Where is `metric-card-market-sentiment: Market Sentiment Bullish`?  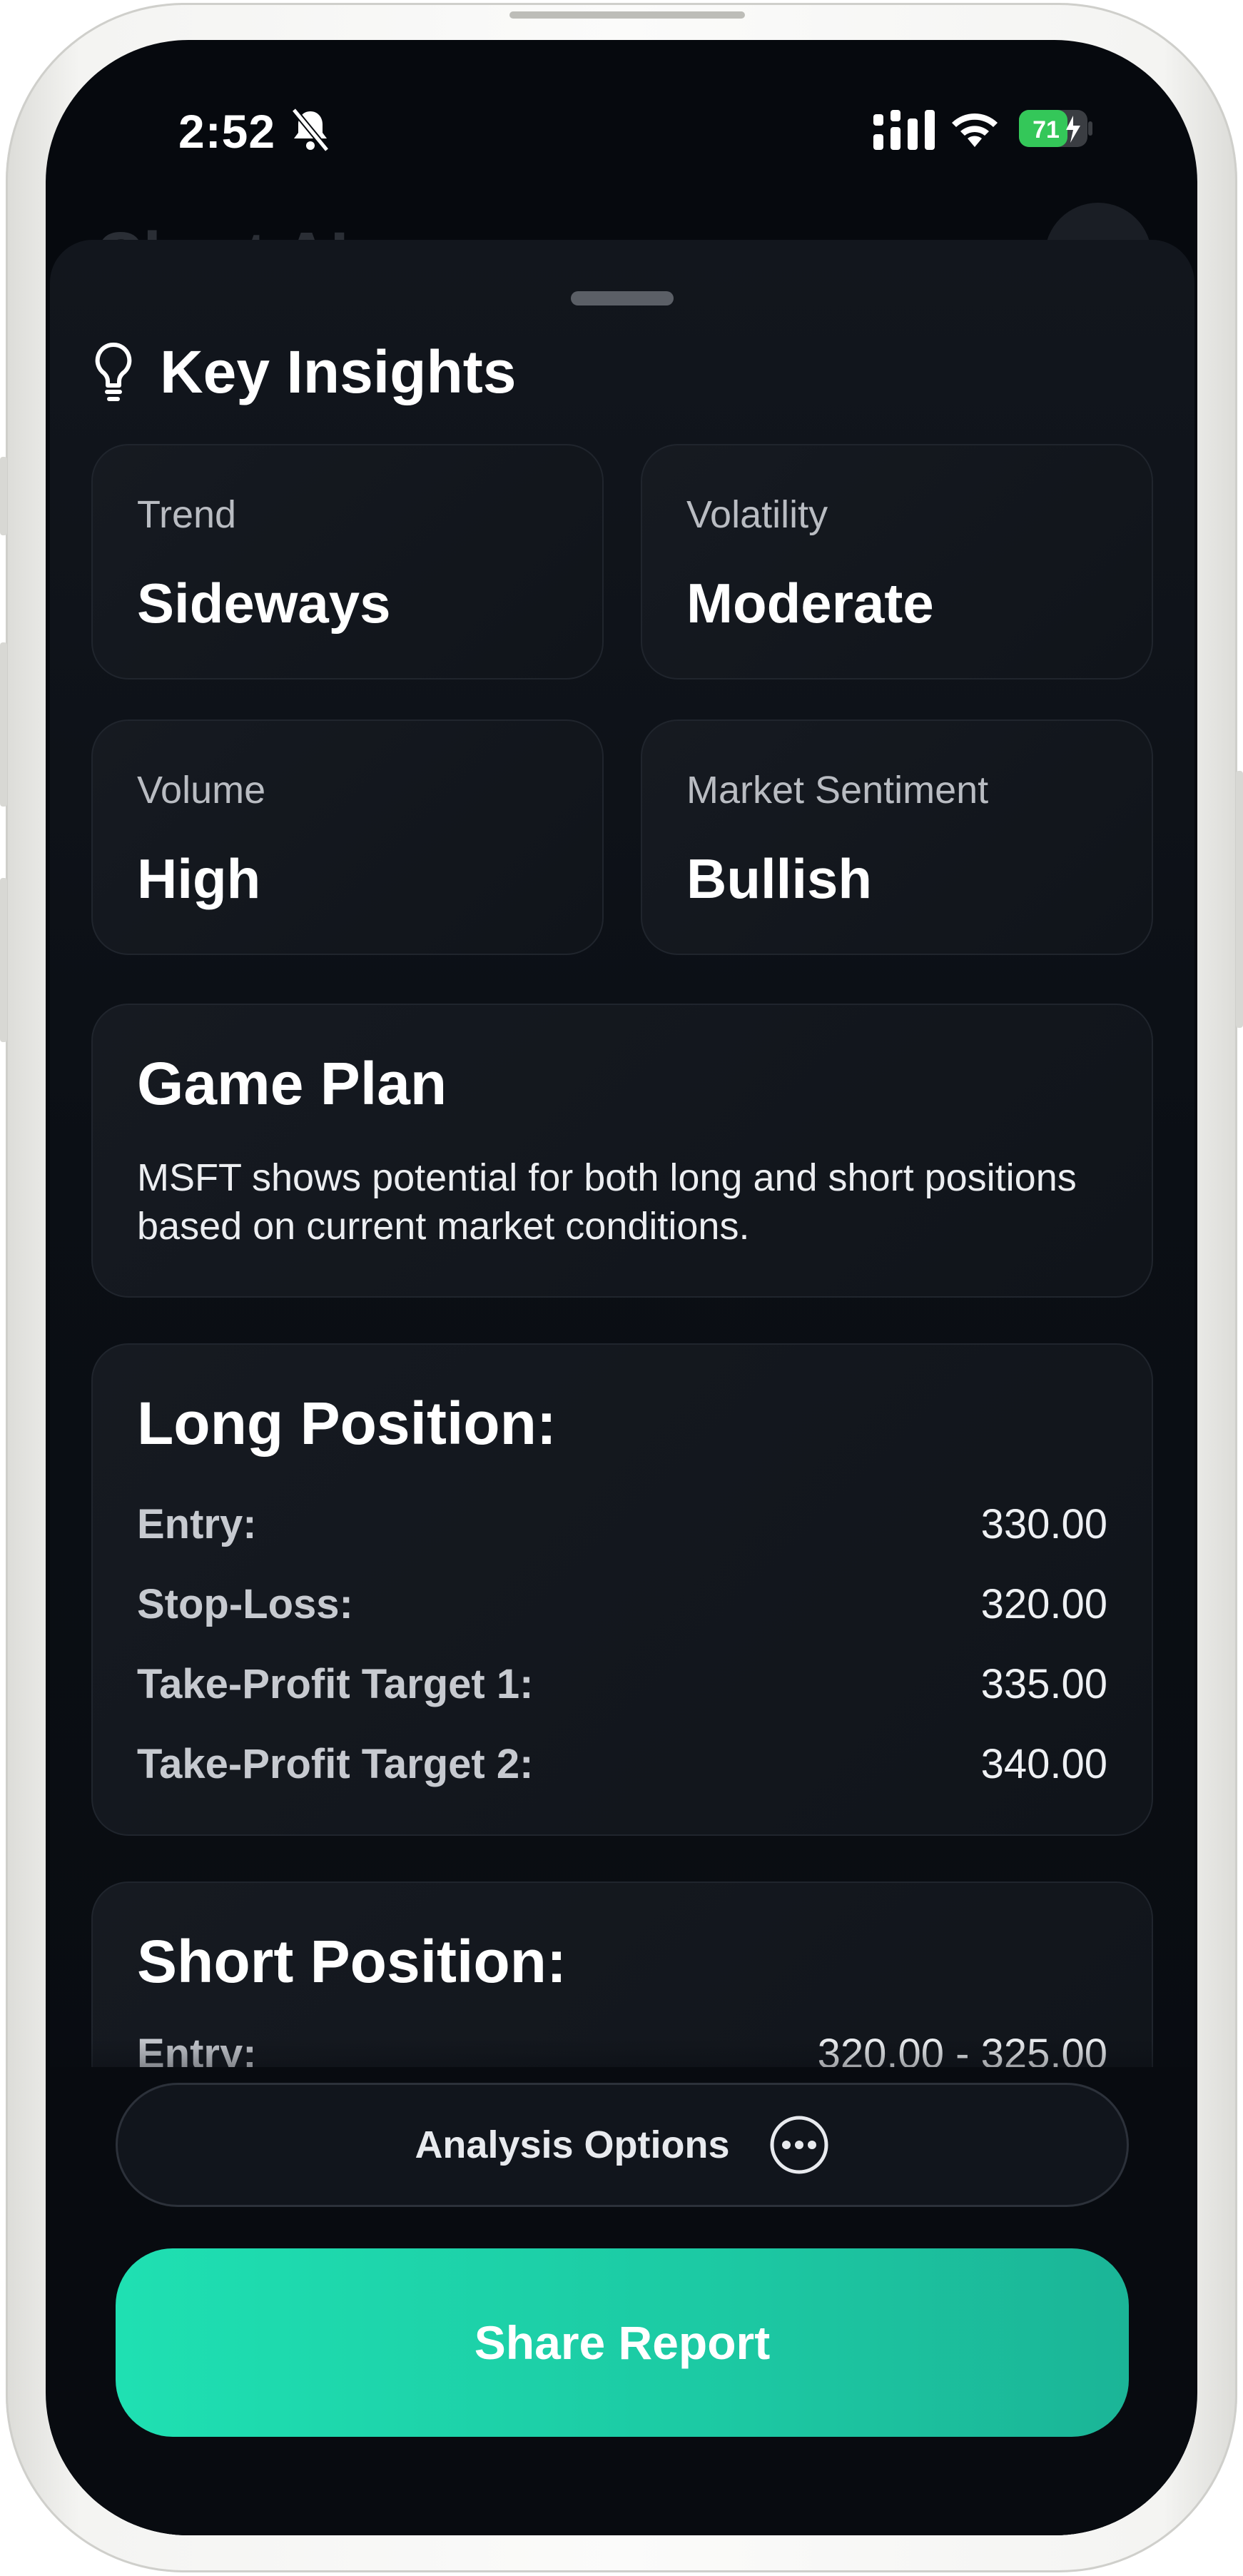
metric-card-market-sentiment: Market Sentiment Bullish is located at coordinates (897, 837).